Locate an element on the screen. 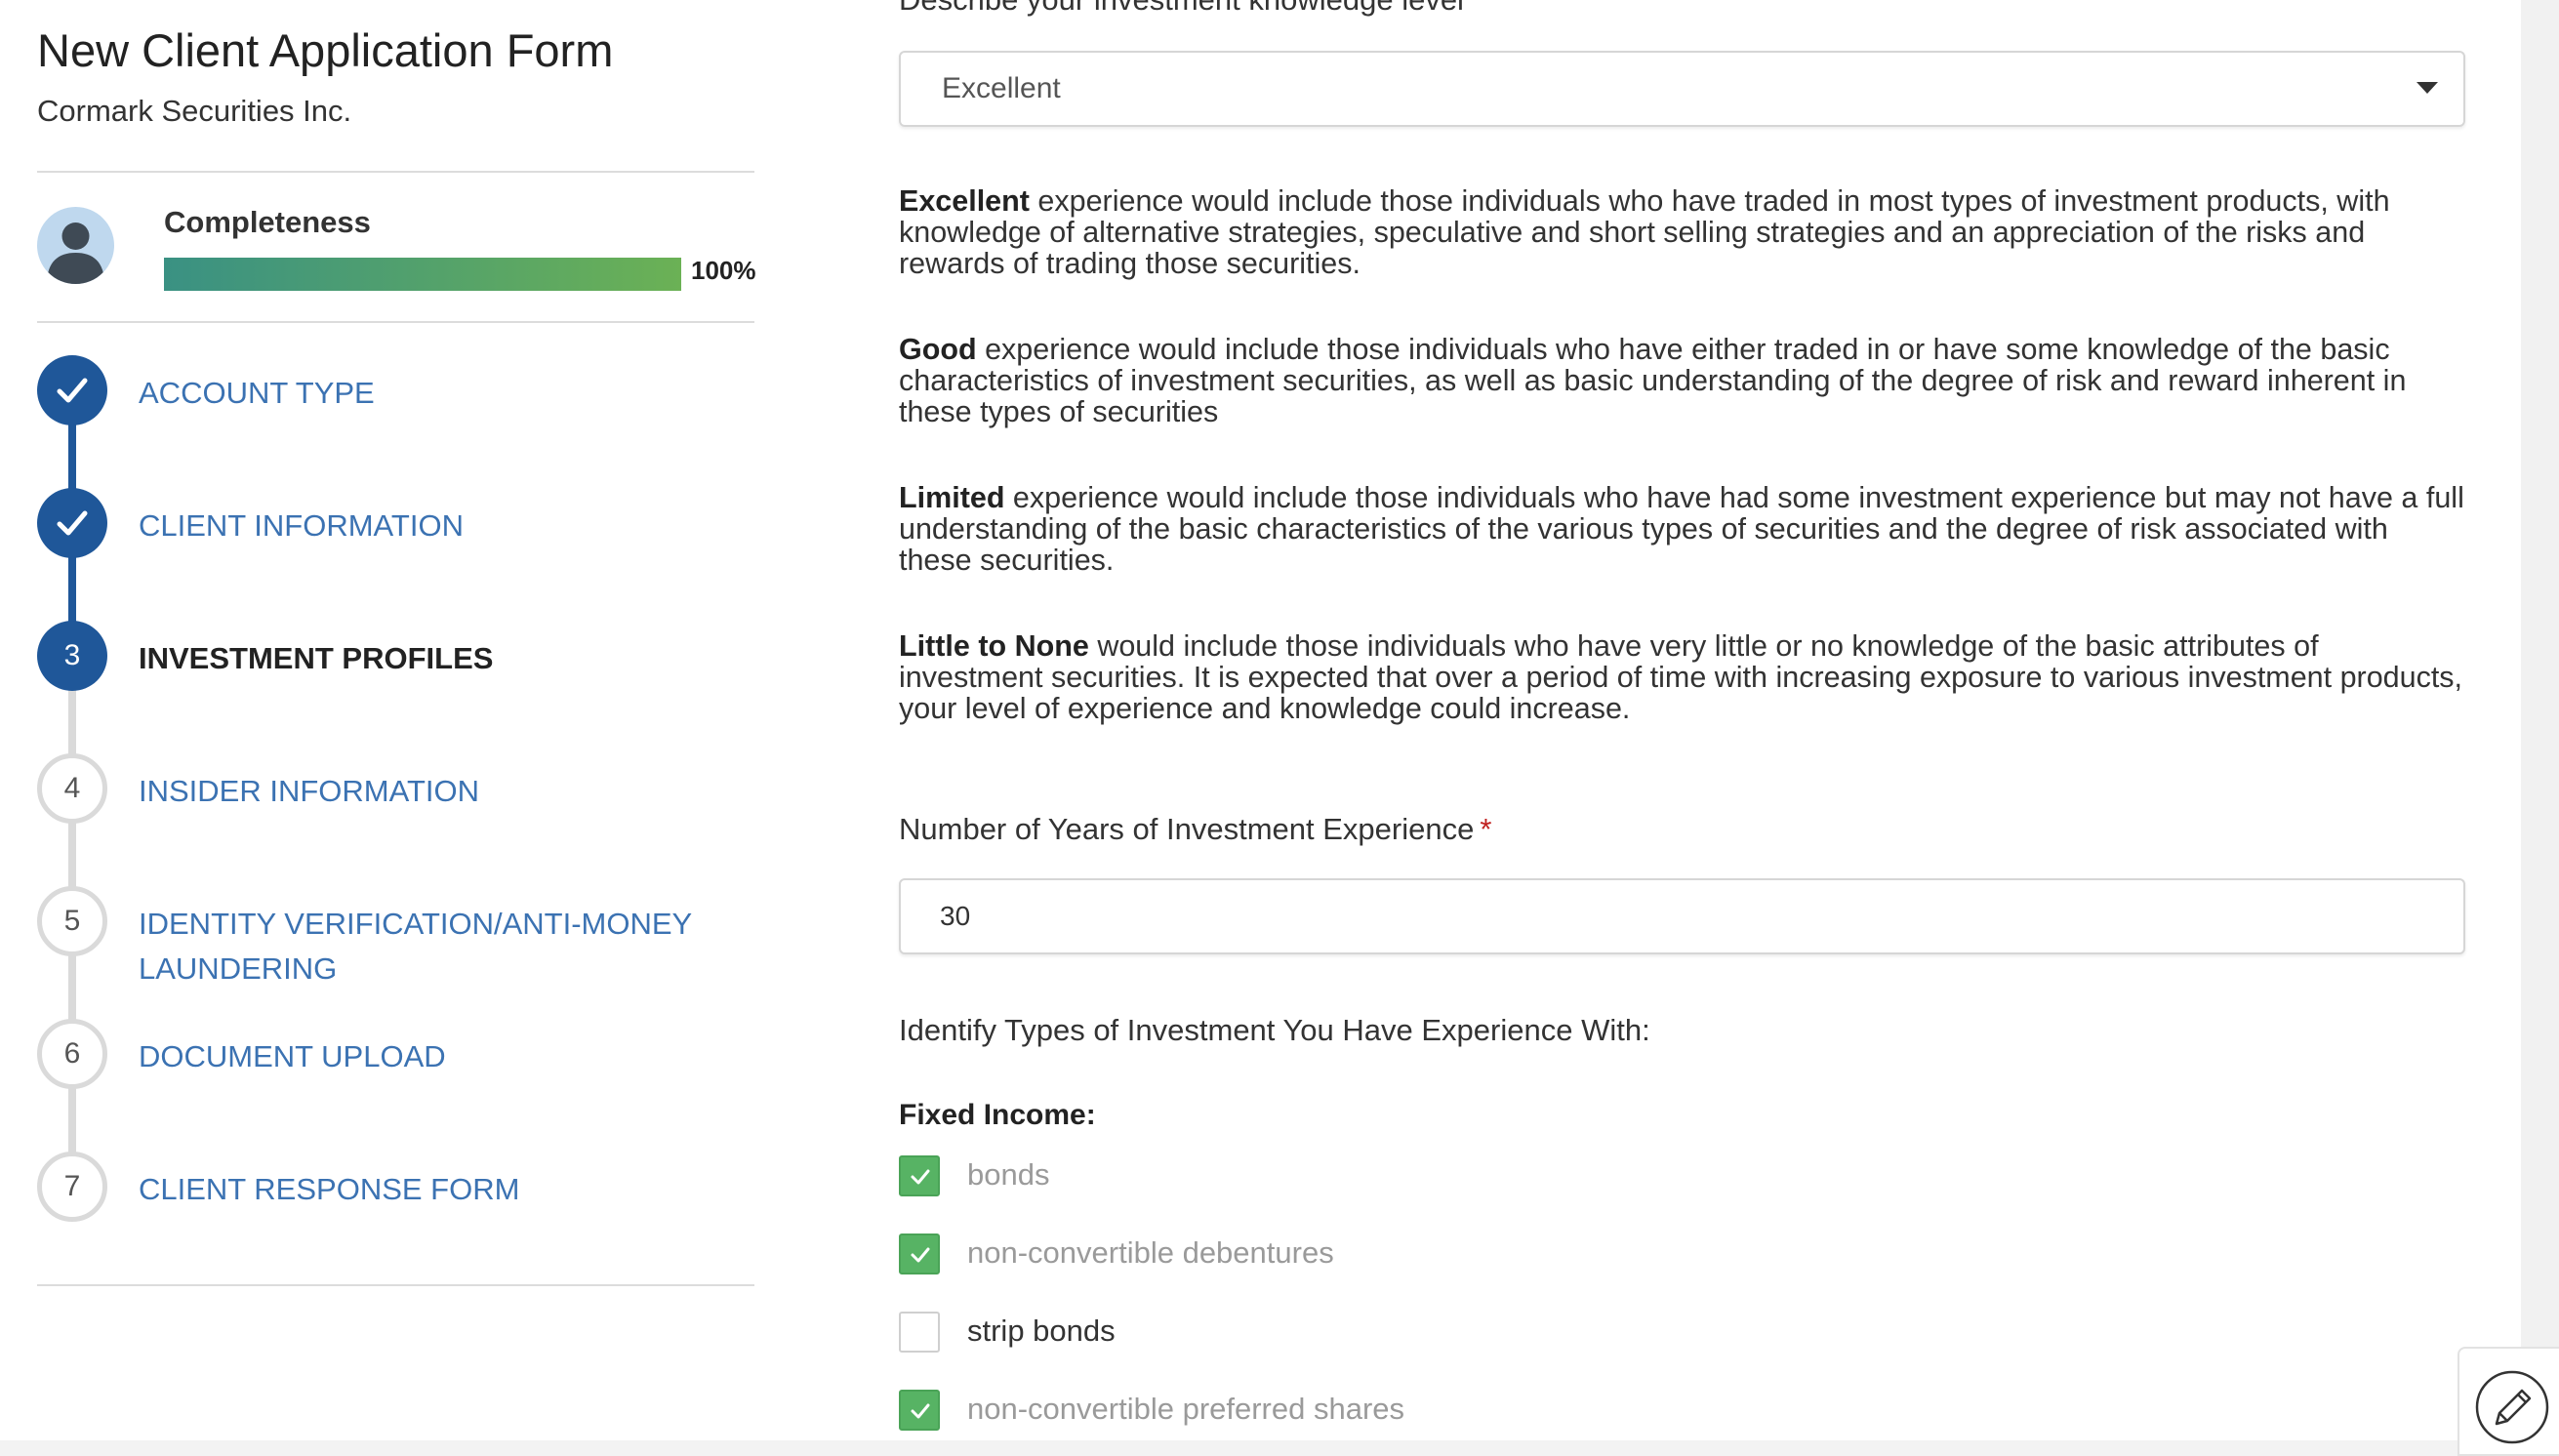 This screenshot has height=1456, width=2559. scrollbar-track is located at coordinates (2540, 728).